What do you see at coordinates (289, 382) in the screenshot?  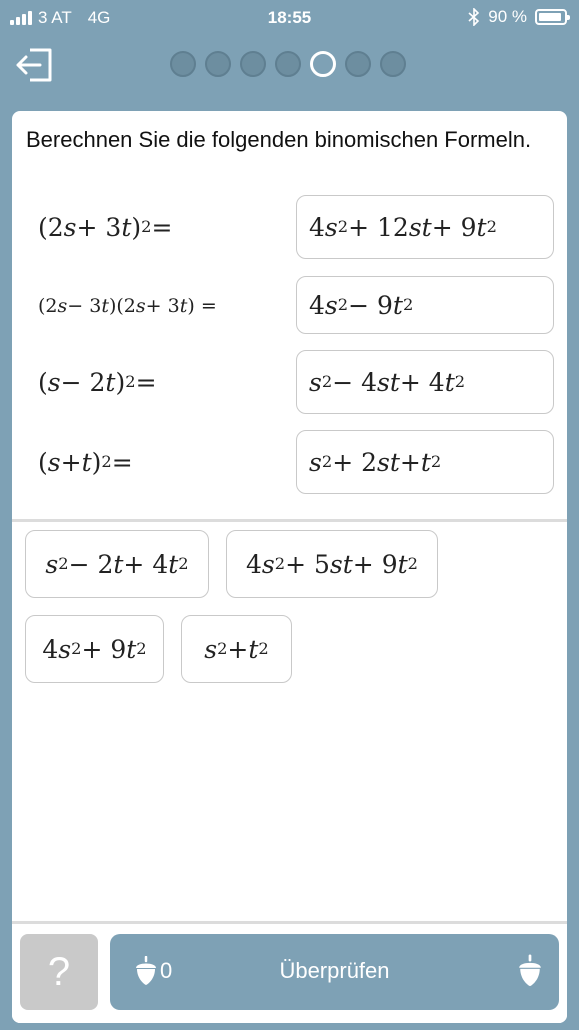 I see `equation-row-3: (s − 2 t) 2 = s2 − 4st + 4t2` at bounding box center [289, 382].